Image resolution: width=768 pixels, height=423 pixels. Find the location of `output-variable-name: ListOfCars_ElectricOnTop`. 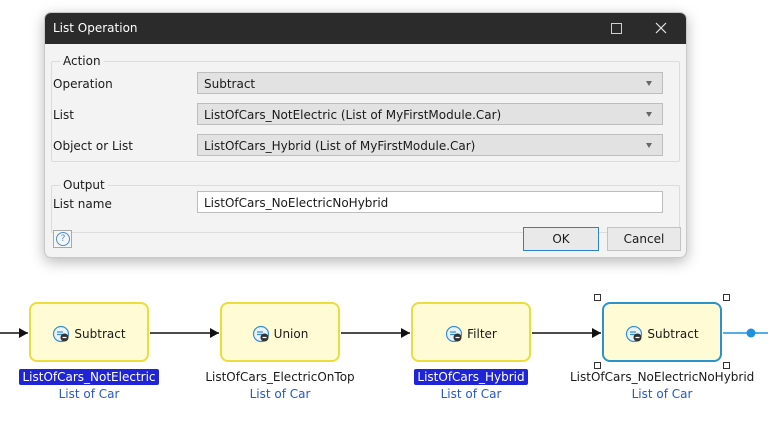

output-variable-name: ListOfCars_ElectricOnTop is located at coordinates (280, 377).